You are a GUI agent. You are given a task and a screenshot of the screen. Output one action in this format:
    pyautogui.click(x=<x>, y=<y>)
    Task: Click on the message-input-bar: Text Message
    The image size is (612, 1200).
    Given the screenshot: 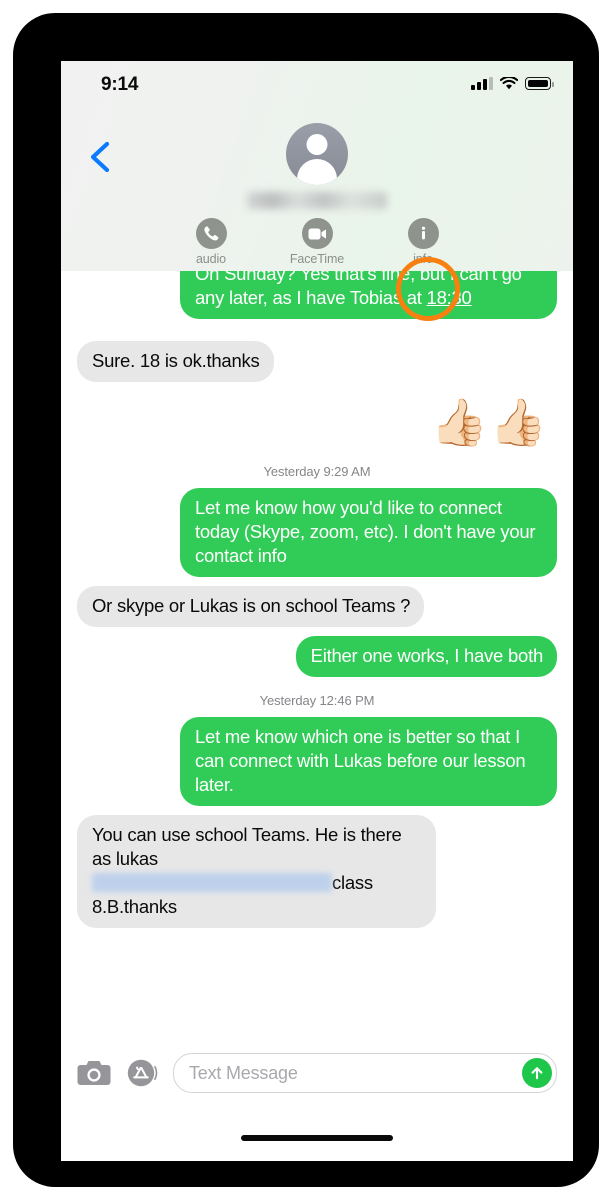 What is the action you would take?
    pyautogui.click(x=317, y=1073)
    